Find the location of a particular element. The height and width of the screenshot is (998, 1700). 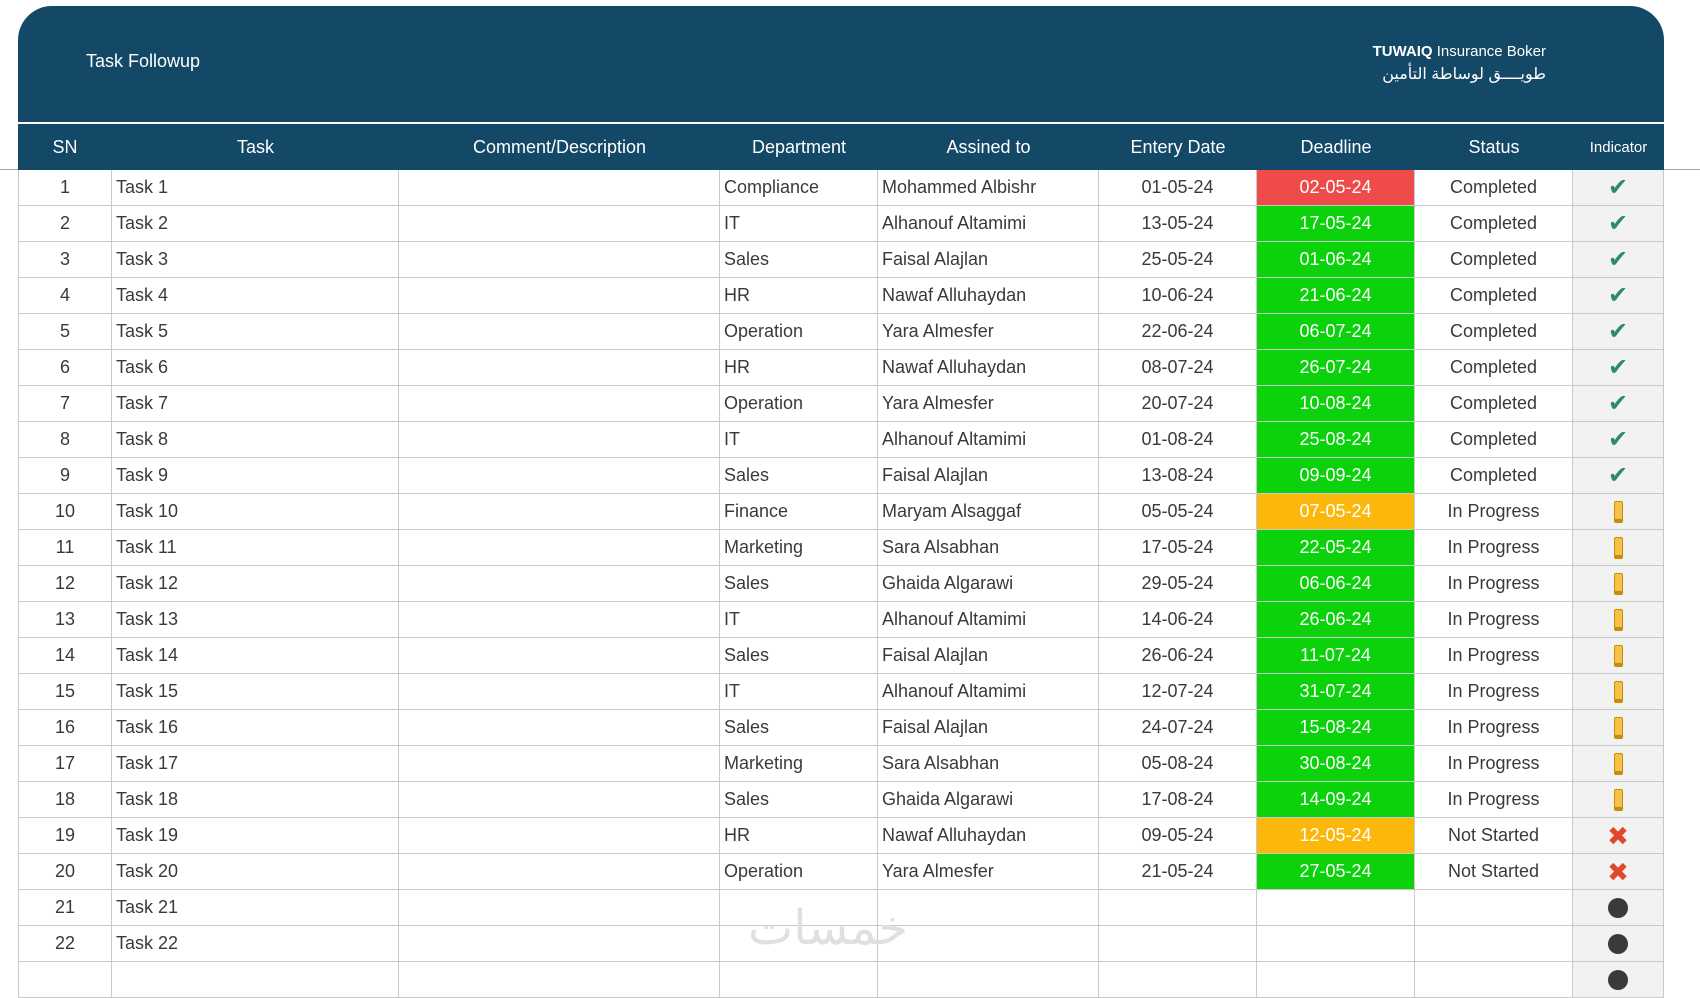

cell-assigned: Maryam Alsaggaf is located at coordinates (988, 512).